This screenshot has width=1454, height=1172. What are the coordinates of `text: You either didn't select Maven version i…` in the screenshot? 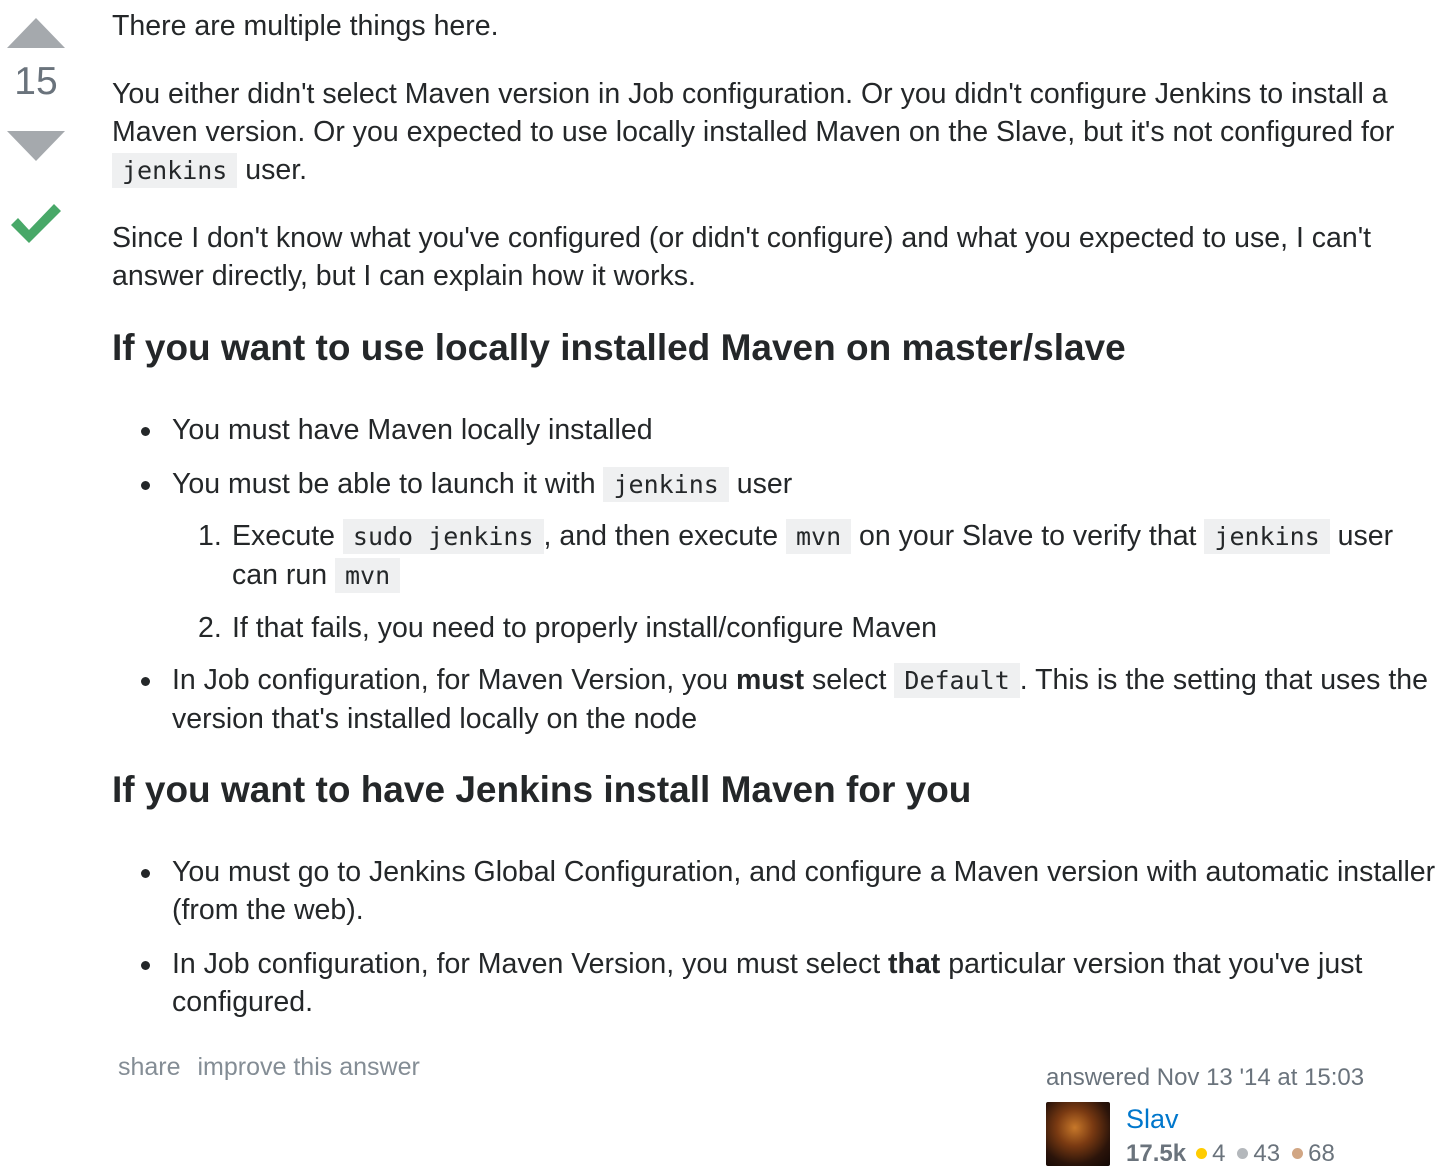 It's located at (753, 113).